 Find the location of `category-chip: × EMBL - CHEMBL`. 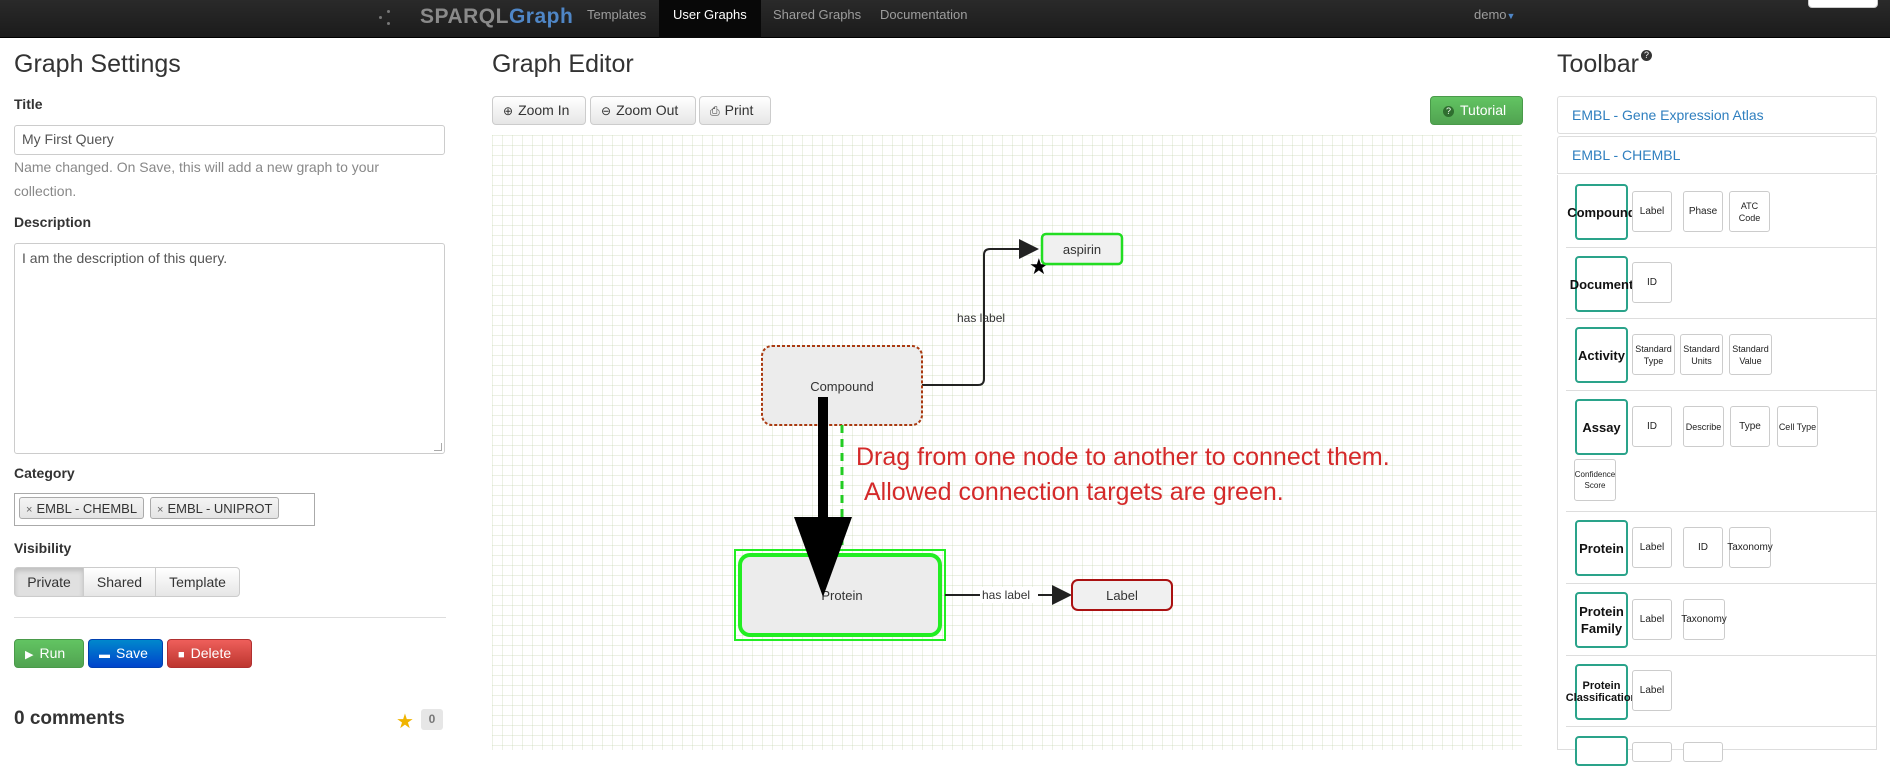

category-chip: × EMBL - CHEMBL is located at coordinates (82, 508).